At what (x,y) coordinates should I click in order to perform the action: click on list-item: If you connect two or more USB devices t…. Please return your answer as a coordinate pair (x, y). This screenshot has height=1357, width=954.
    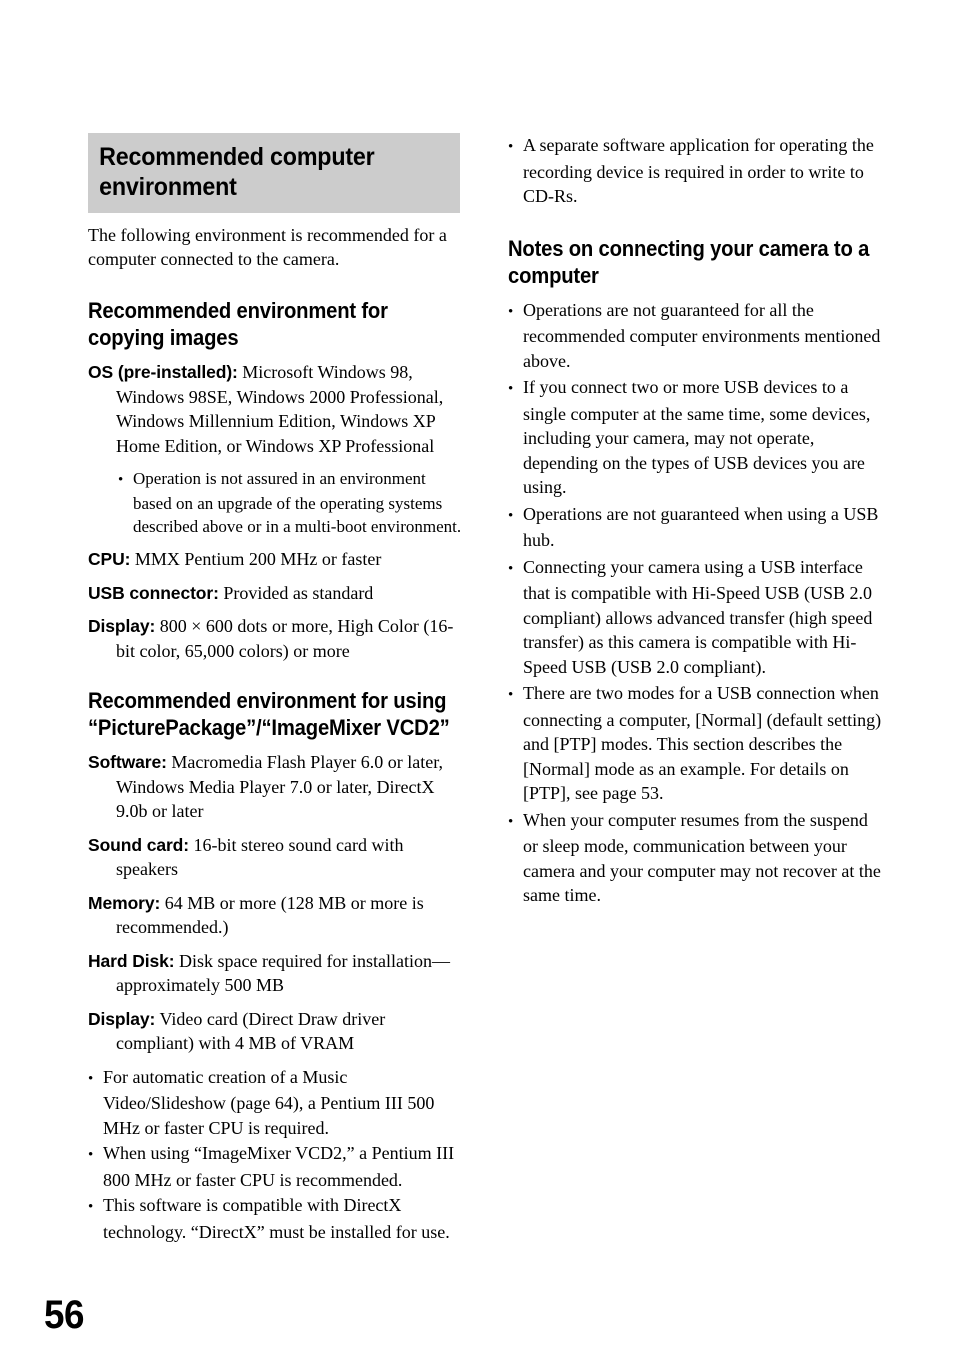
    Looking at the image, I should click on (695, 437).